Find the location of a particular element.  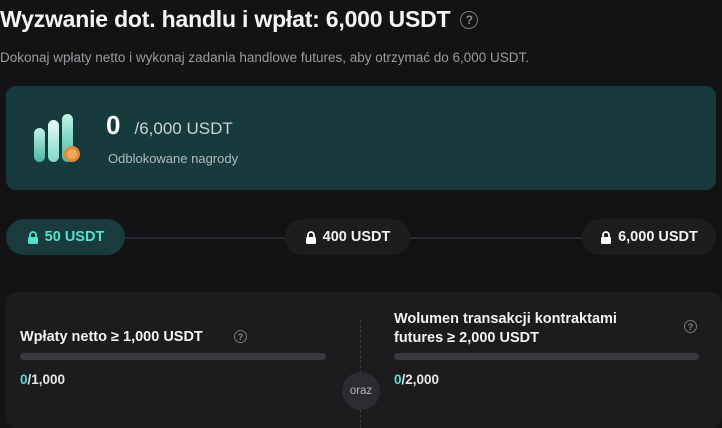

task-deposit-progress: 0/1,000 is located at coordinates (42, 379).